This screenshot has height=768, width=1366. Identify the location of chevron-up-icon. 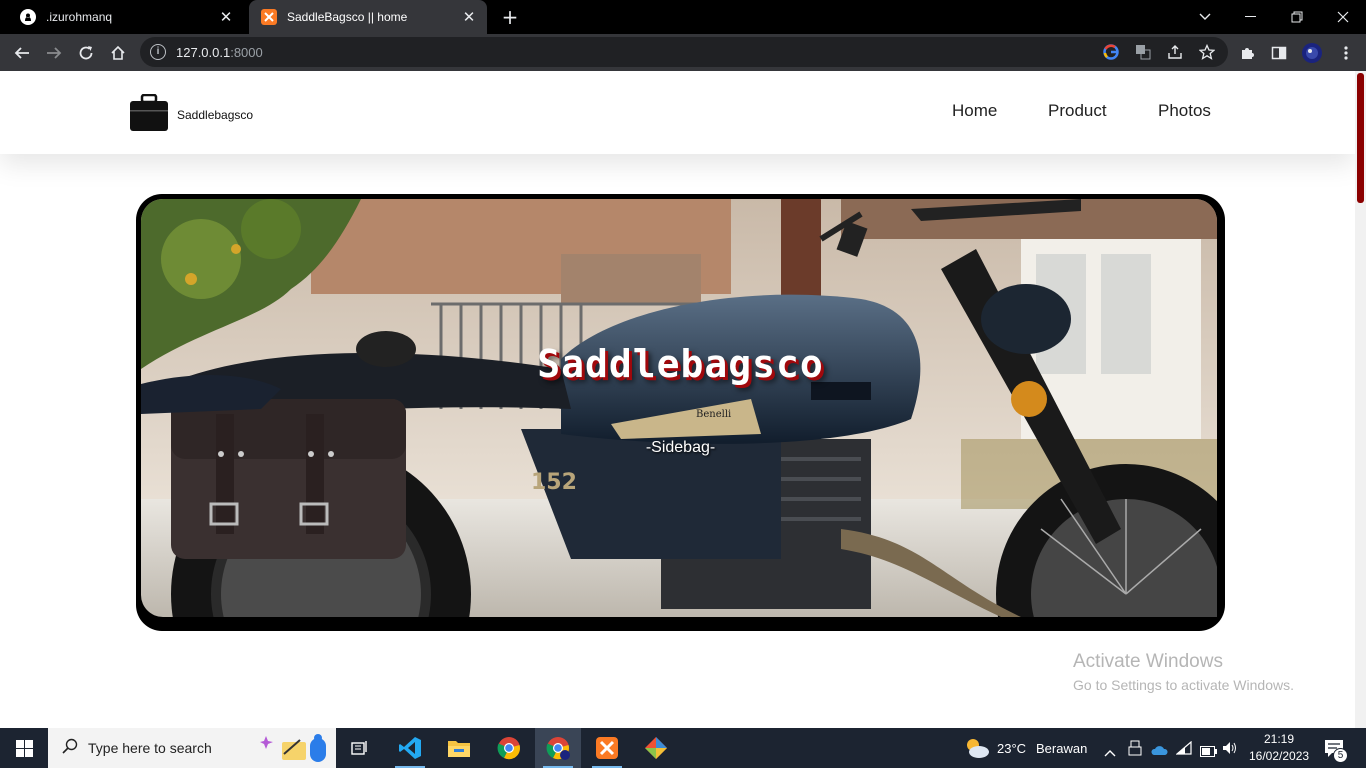
(1110, 751).